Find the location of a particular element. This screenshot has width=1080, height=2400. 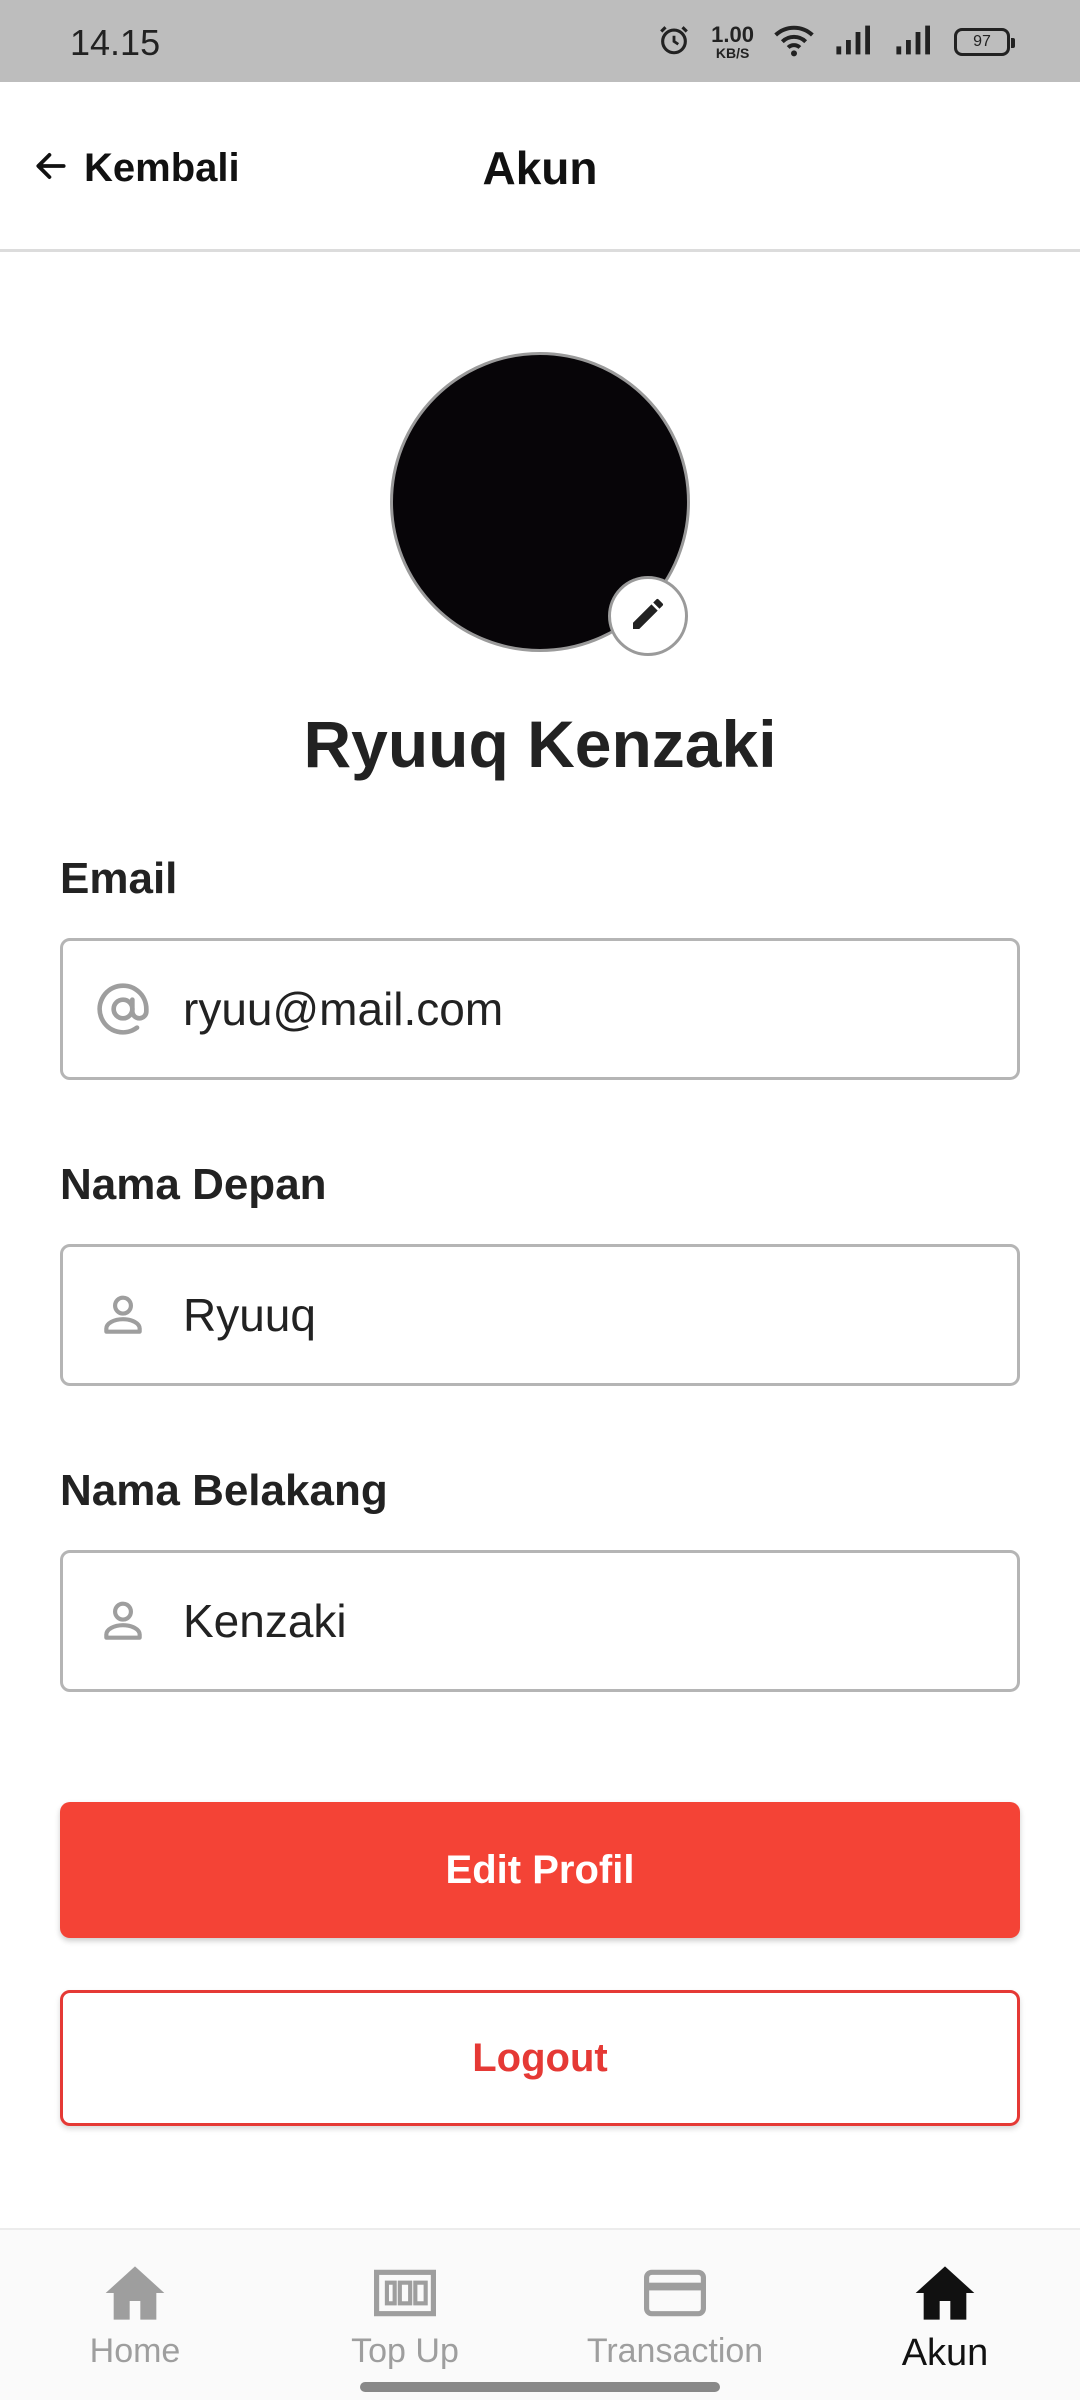

at-icon is located at coordinates (123, 1009).